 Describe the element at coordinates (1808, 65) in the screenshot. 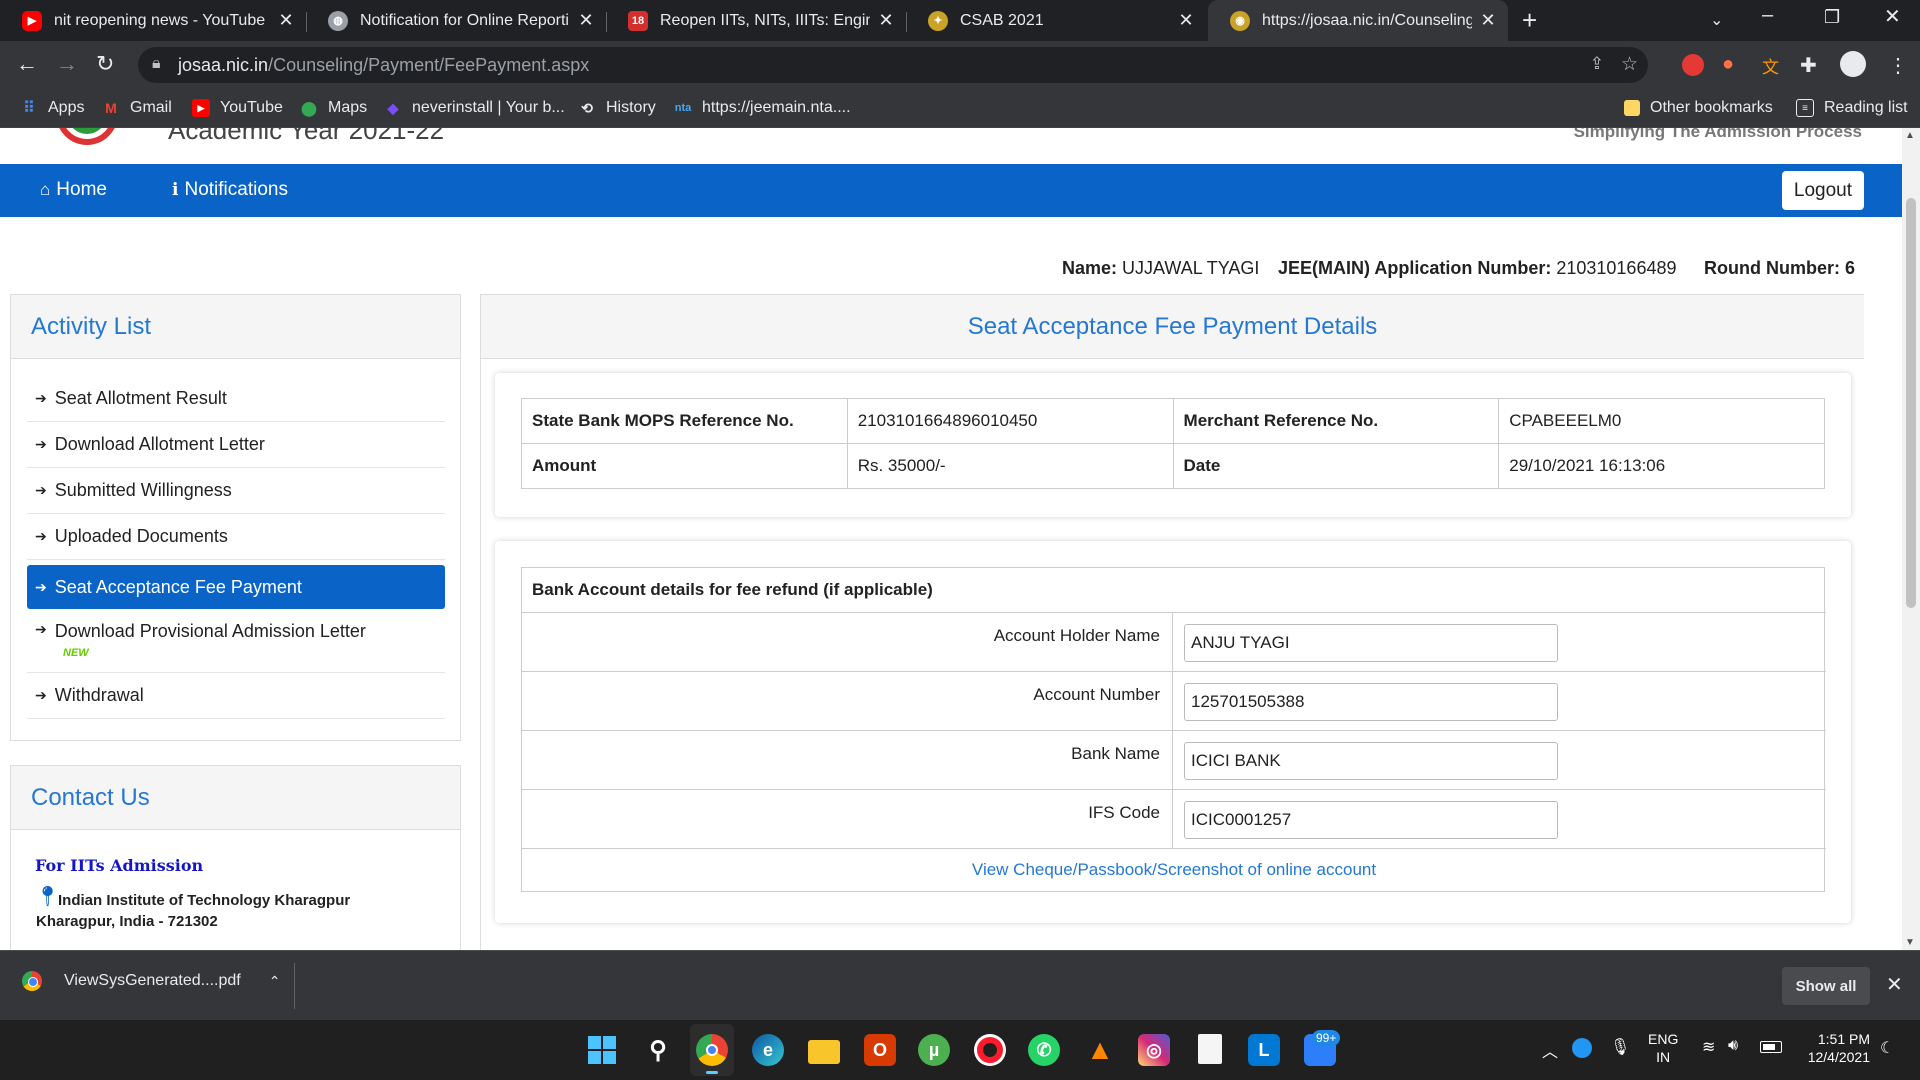

I see `extensions-puzzle-icon: ✚` at that location.